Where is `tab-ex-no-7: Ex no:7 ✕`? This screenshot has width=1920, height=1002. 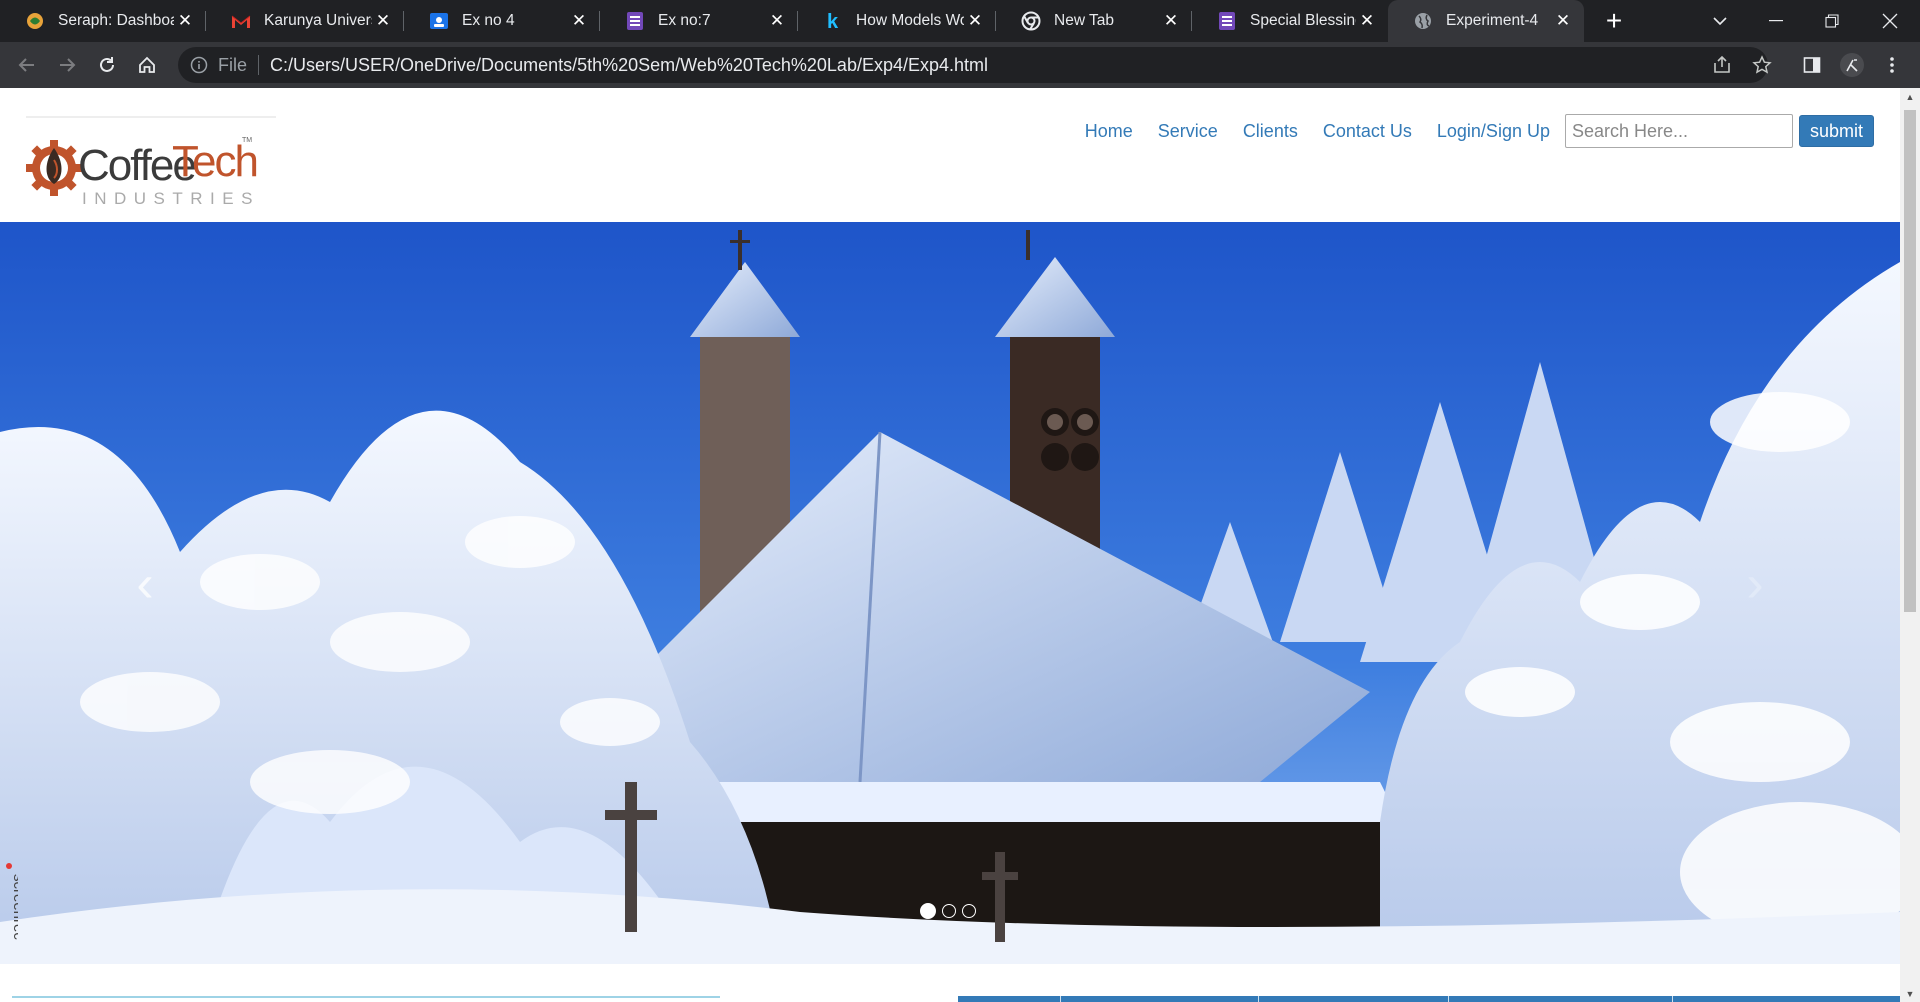
tab-ex-no-7: Ex no:7 ✕ is located at coordinates (699, 21).